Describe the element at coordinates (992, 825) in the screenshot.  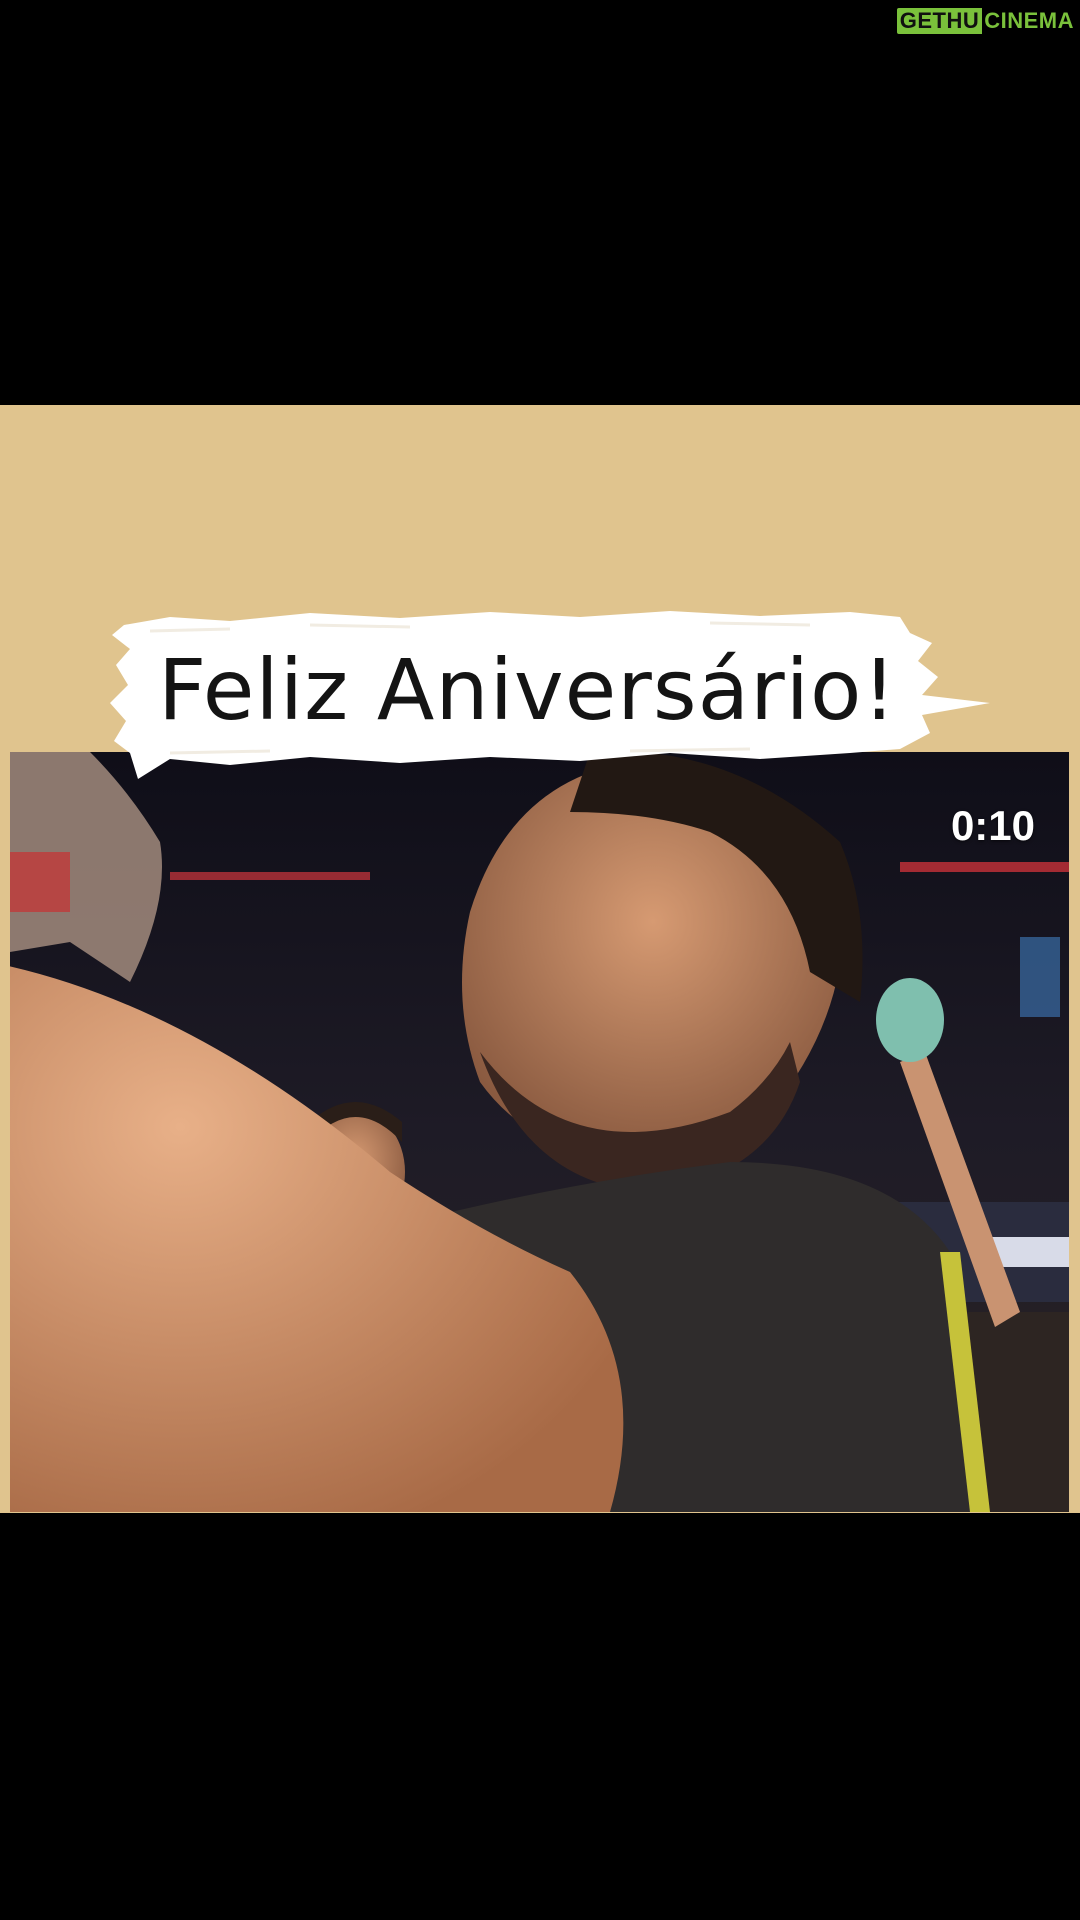
I see `video-timestamp: 0:10` at that location.